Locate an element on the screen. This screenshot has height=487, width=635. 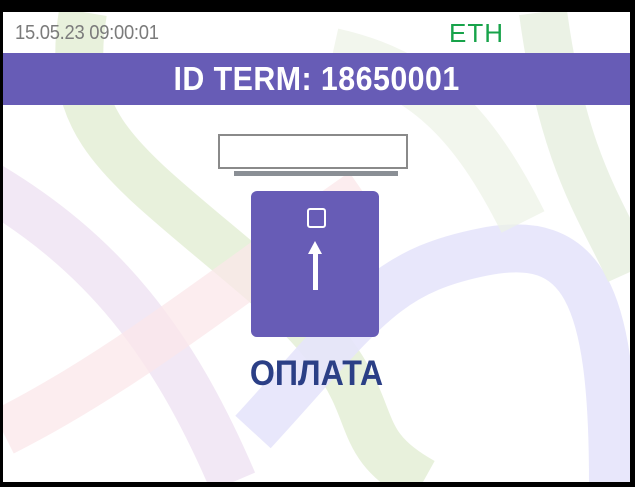
arrow-shaft is located at coordinates (315, 270).